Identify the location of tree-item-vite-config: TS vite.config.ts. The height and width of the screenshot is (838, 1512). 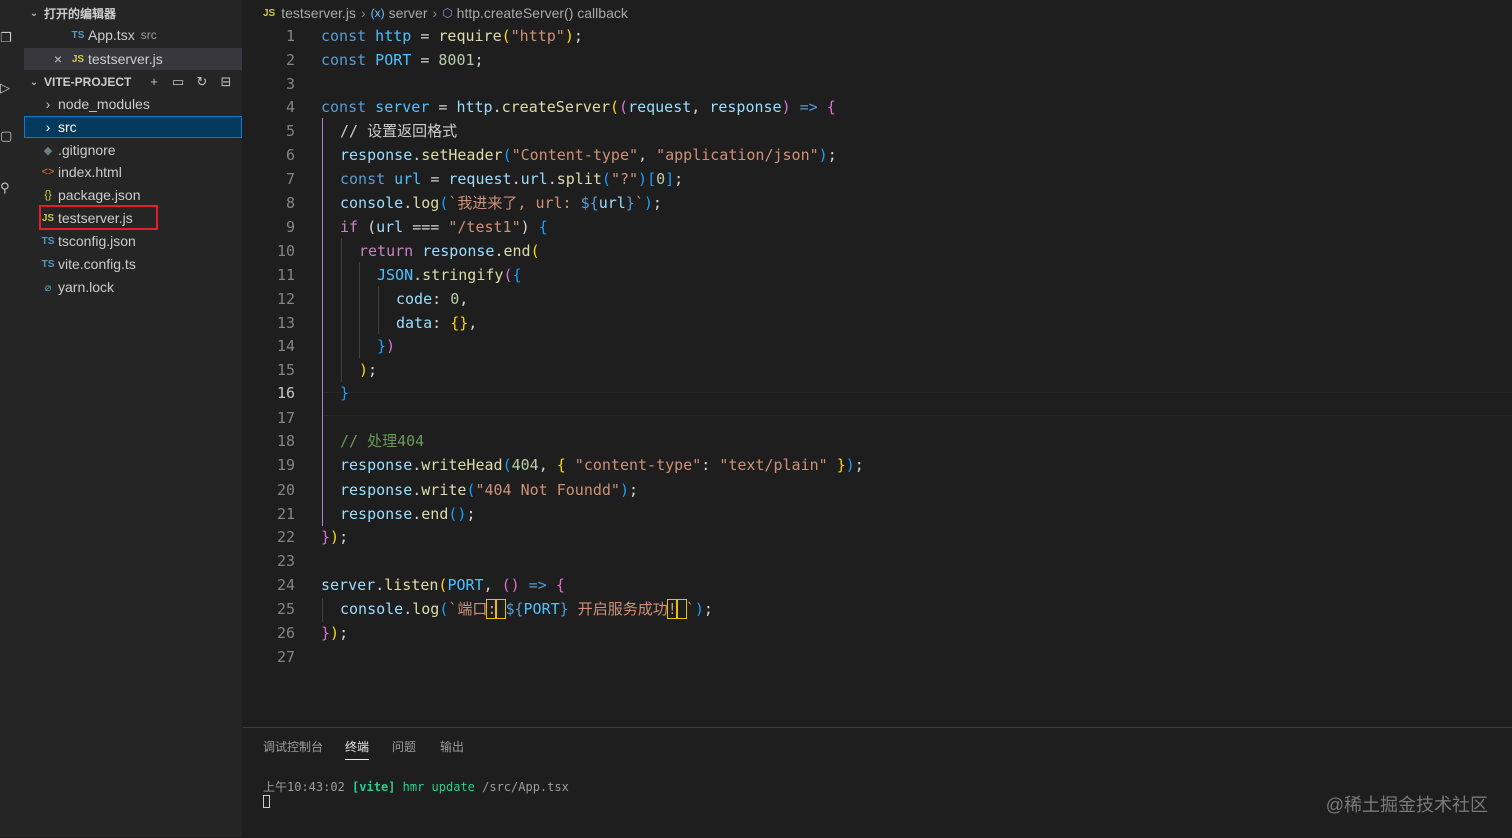
(133, 264).